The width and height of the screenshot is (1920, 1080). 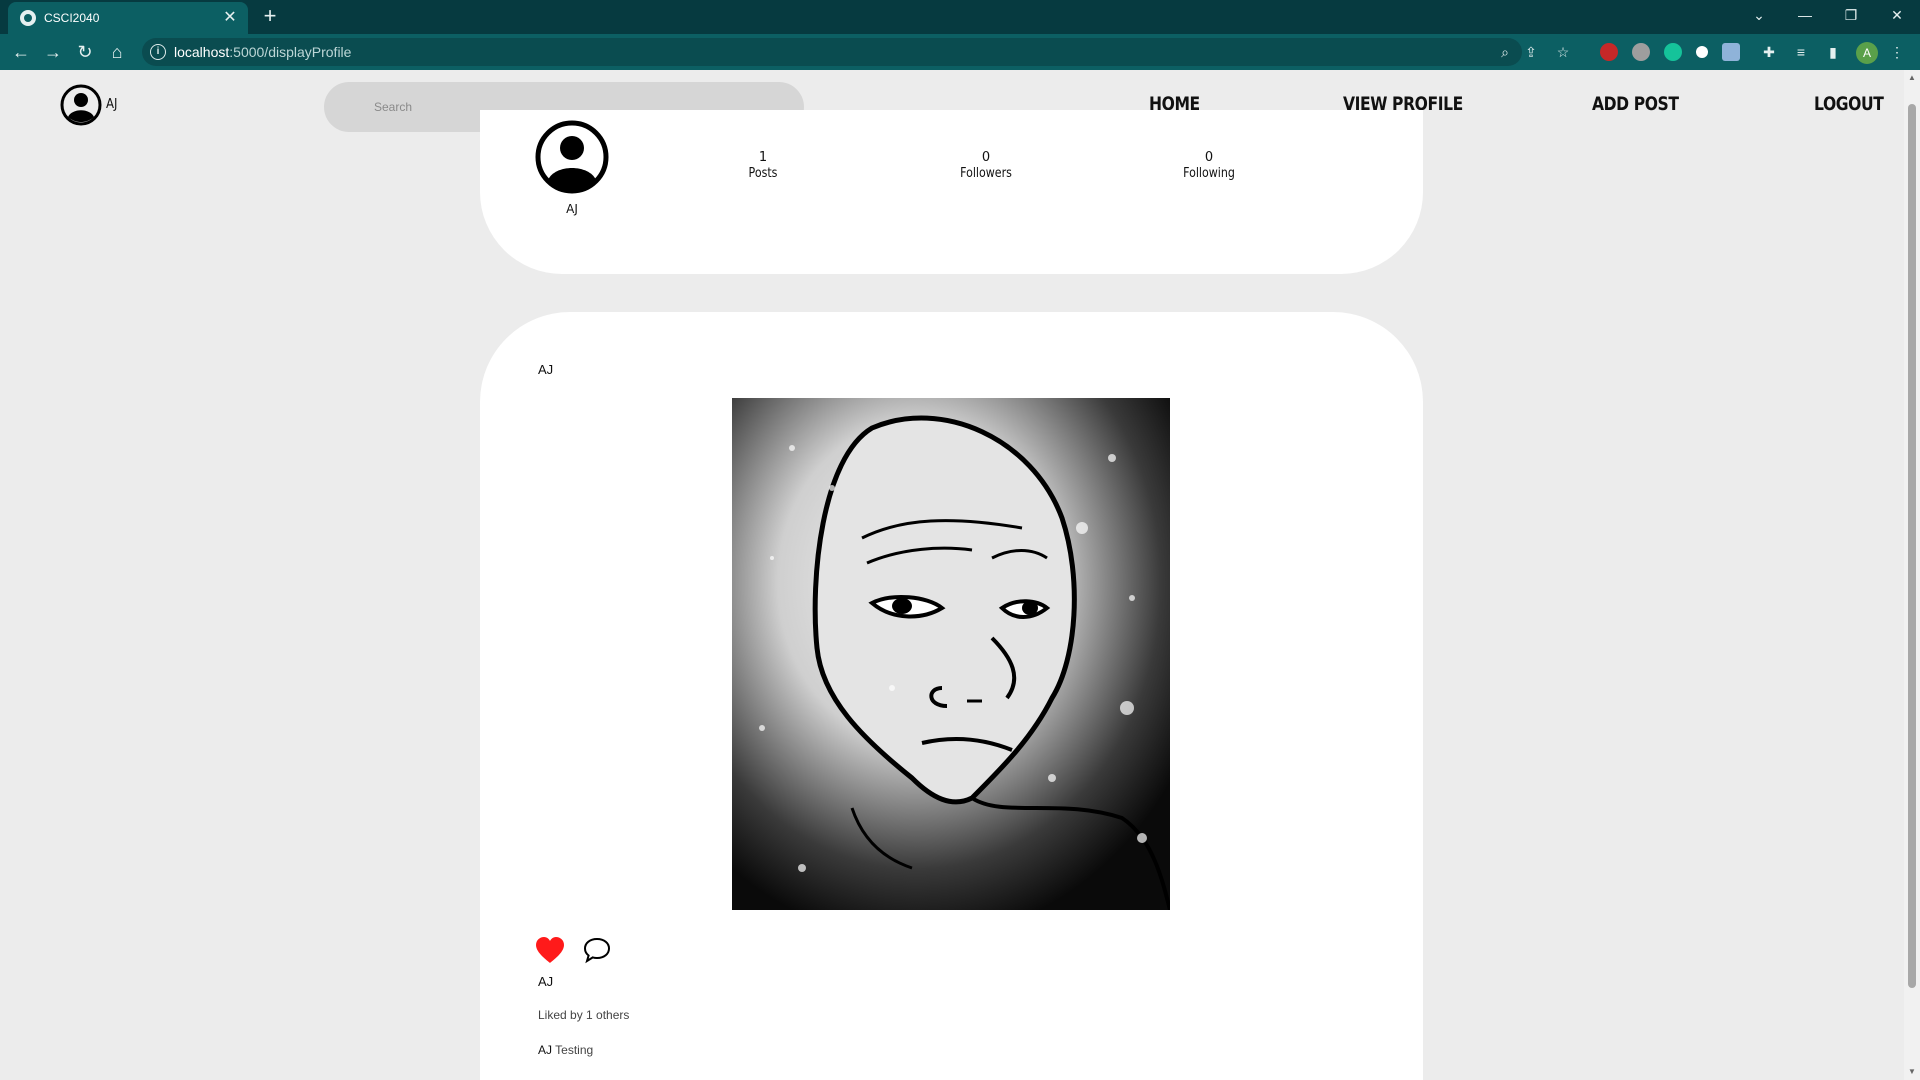 I want to click on post-image, so click(x=951, y=654).